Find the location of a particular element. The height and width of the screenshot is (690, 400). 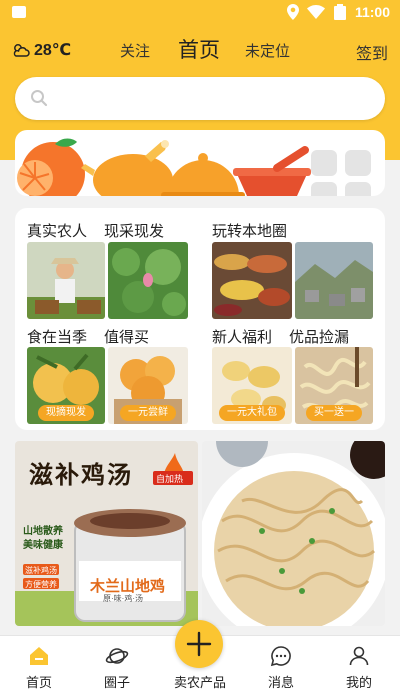

promo-tag-worth-buying: 一元尝鲜 is located at coordinates (148, 413).